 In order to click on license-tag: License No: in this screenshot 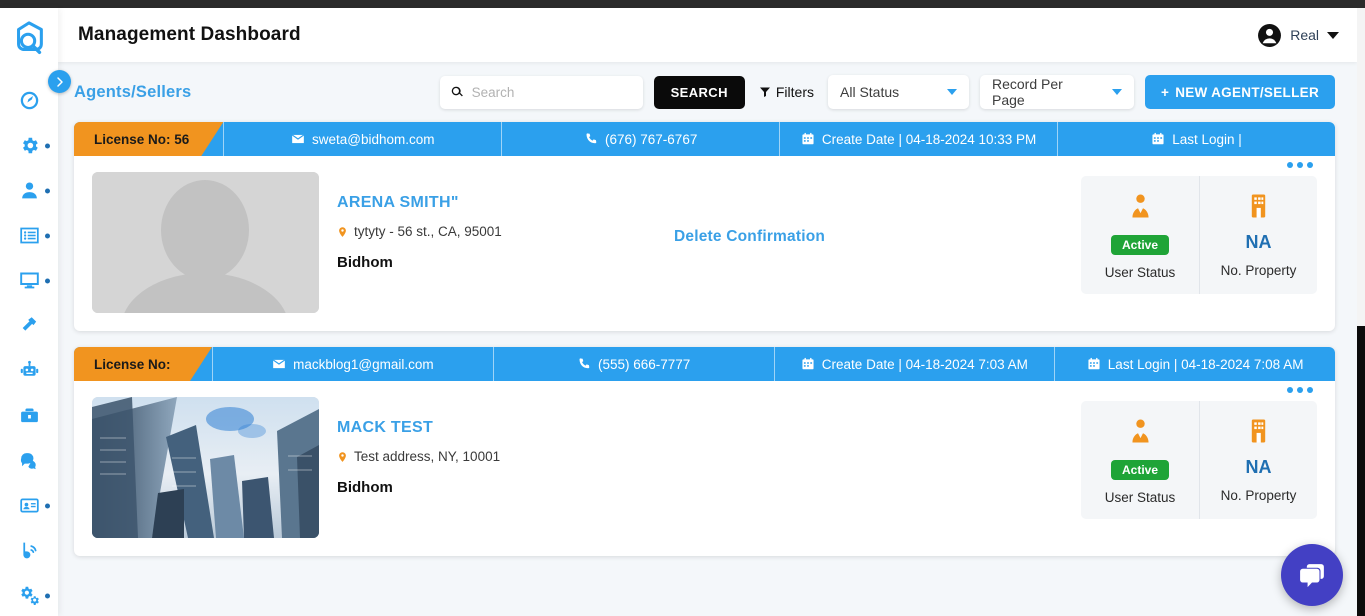, I will do `click(143, 364)`.